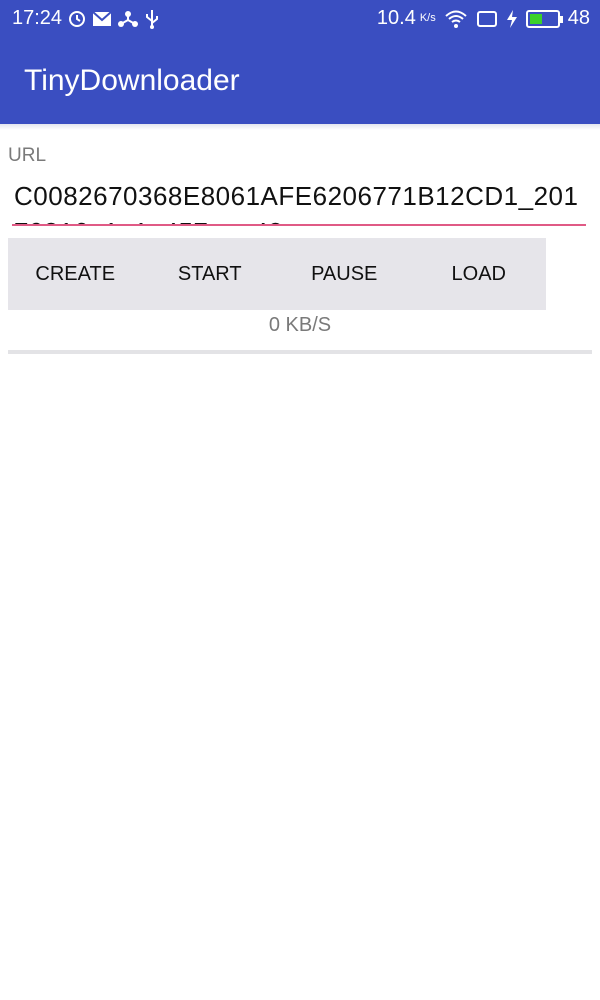 The image size is (600, 1000). What do you see at coordinates (578, 18) in the screenshot?
I see `battery-level: 48` at bounding box center [578, 18].